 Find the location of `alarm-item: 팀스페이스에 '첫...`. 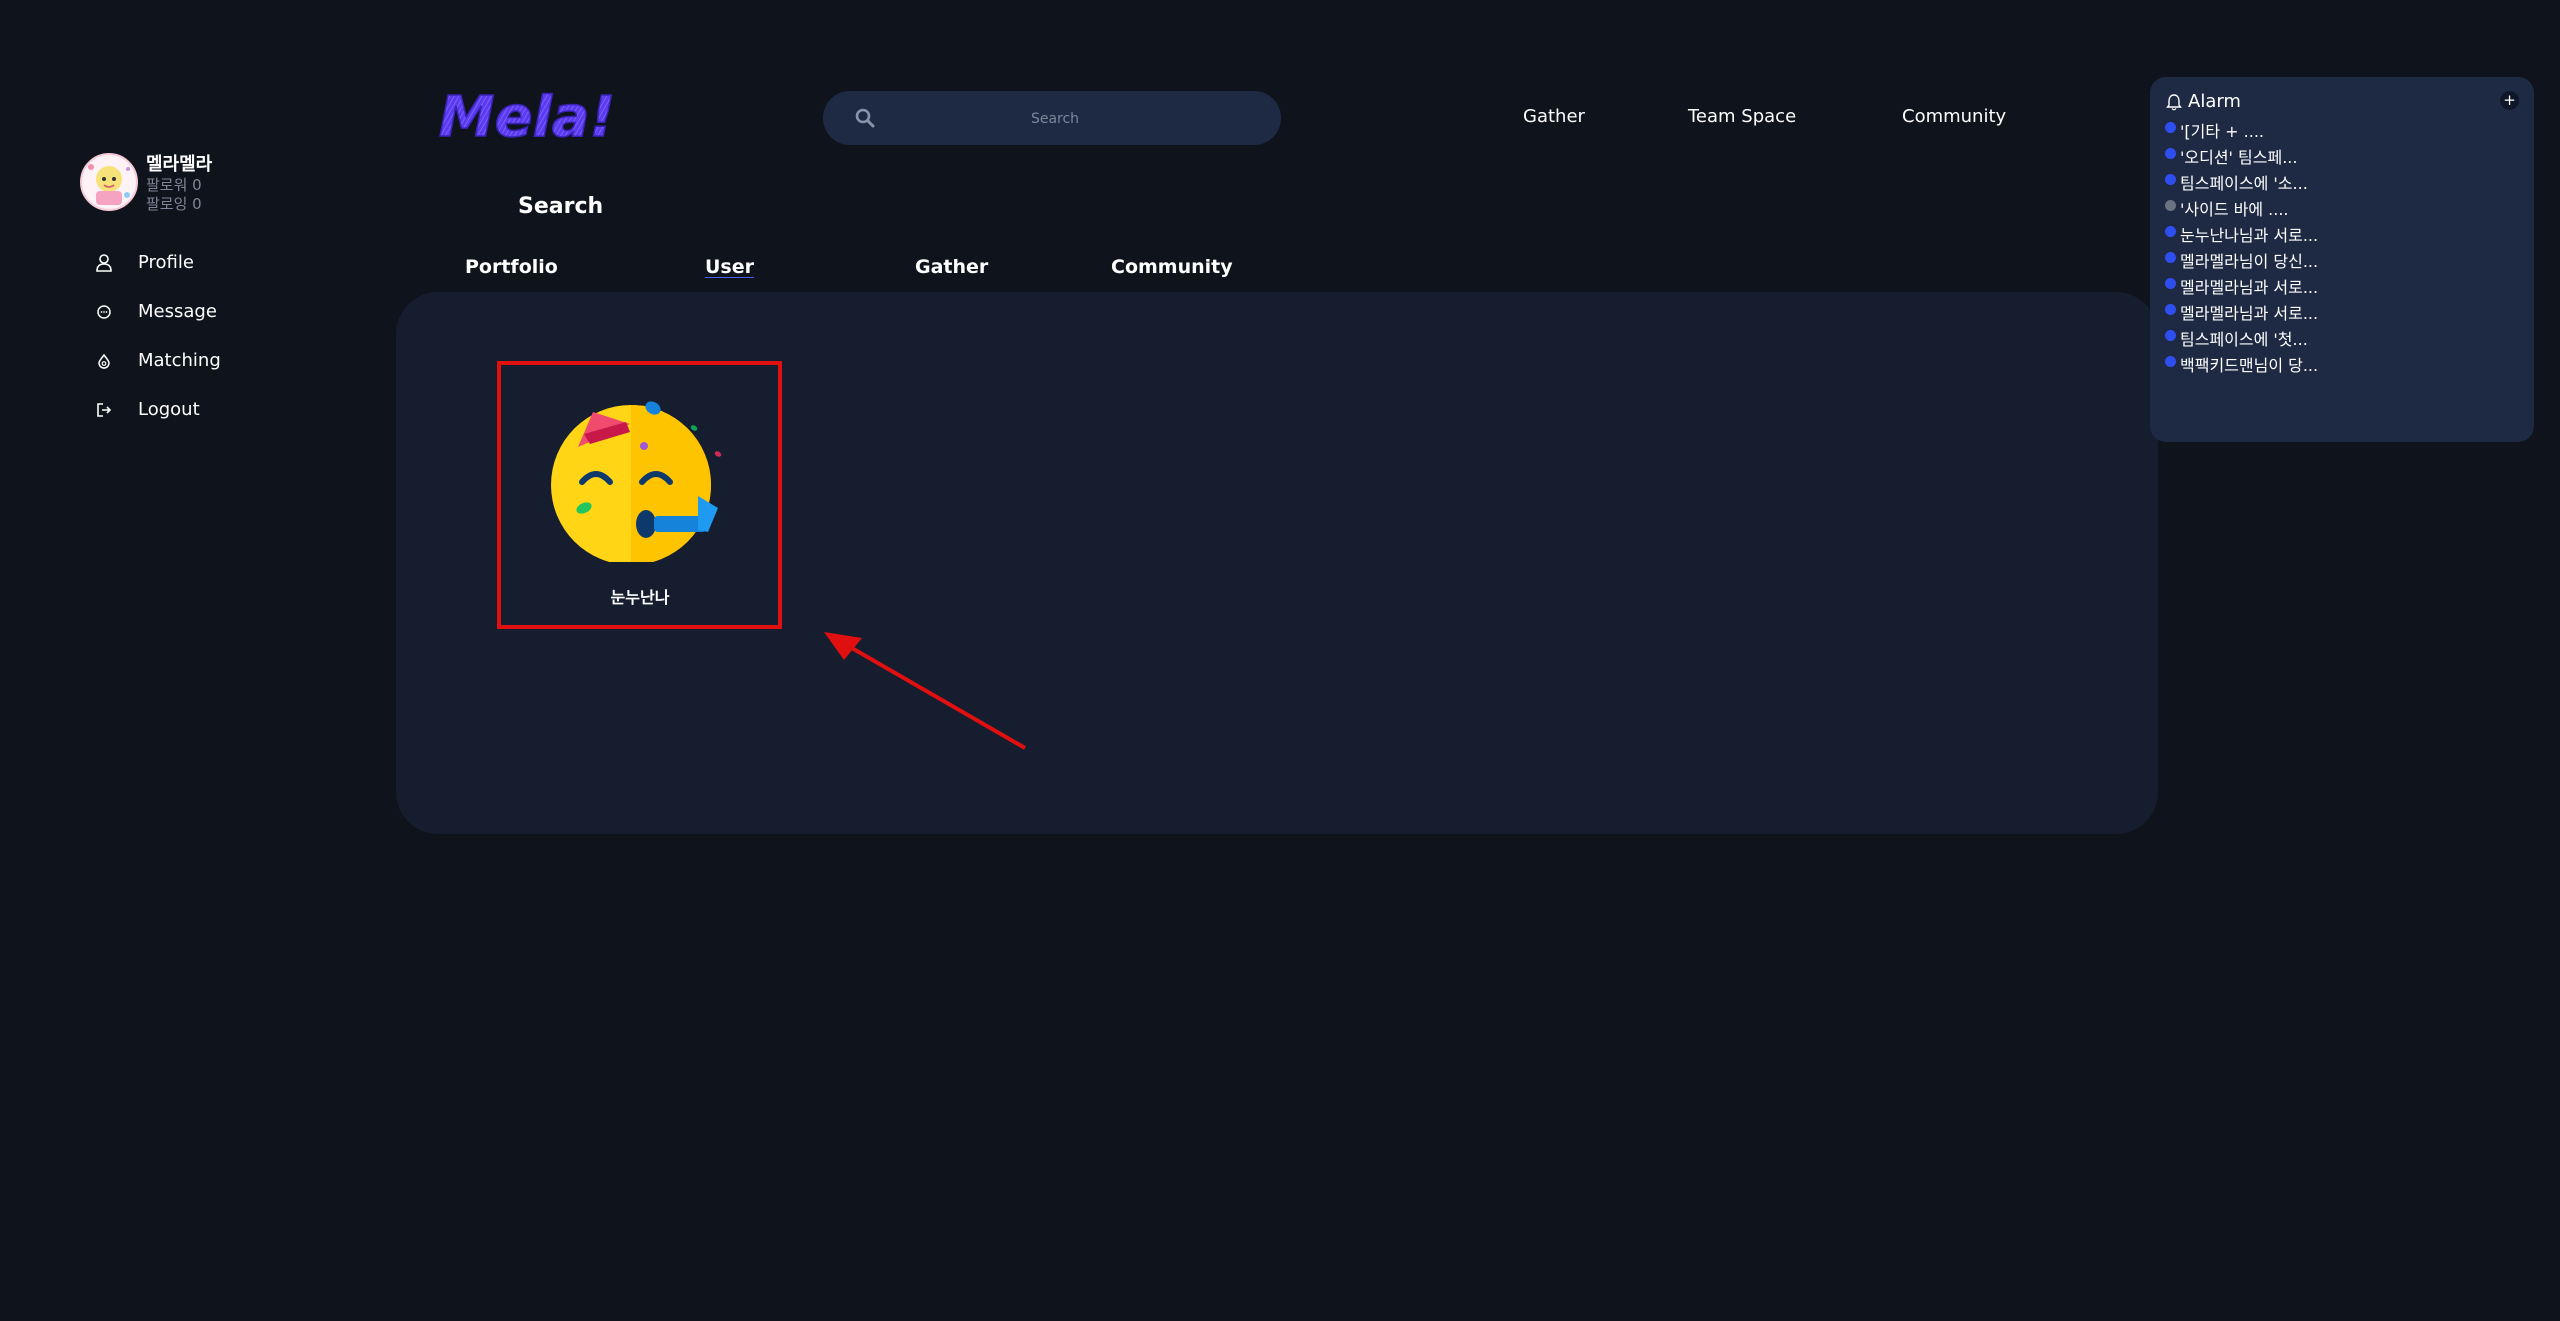

alarm-item: 팀스페이스에 '첫... is located at coordinates (2241, 338).